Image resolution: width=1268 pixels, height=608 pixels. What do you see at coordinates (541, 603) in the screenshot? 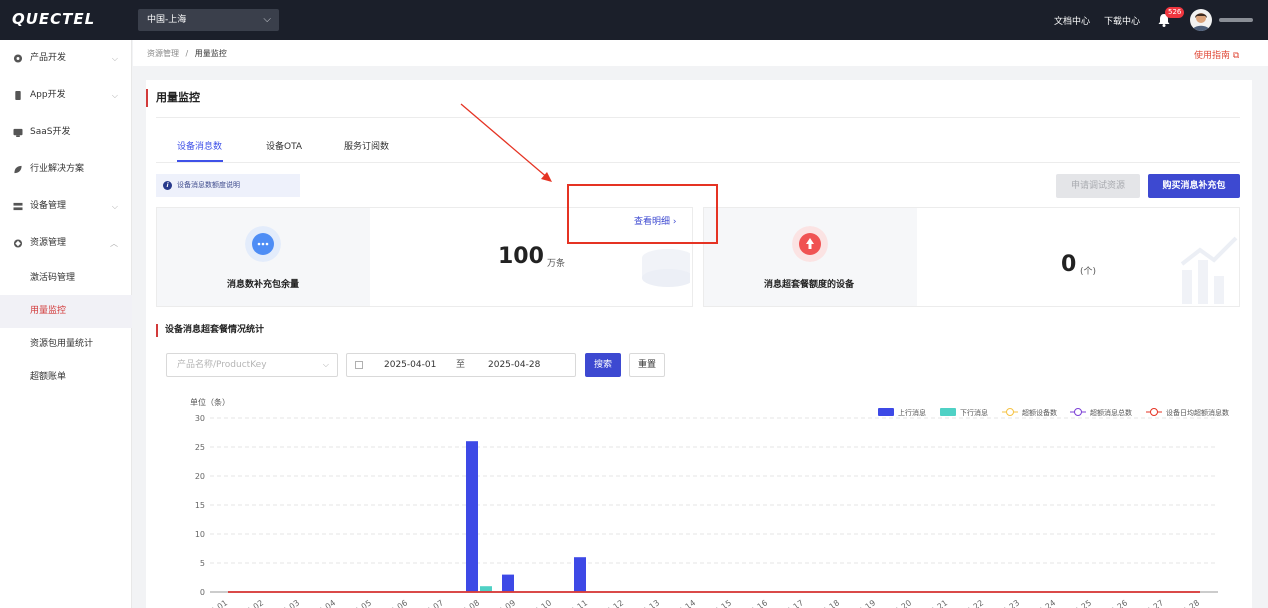
I see `x-tick-label: 04-10` at bounding box center [541, 603].